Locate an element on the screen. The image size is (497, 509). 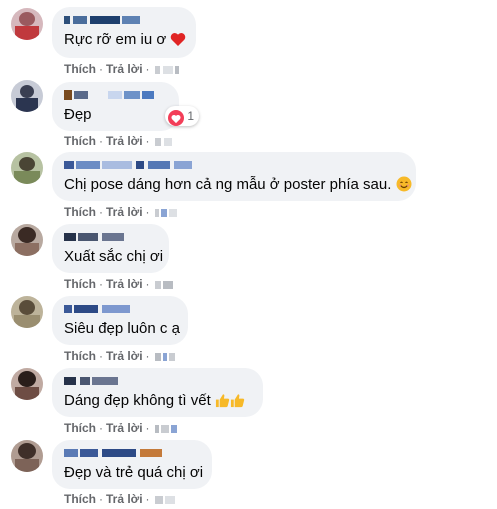
comment-text: Rực rỡ em iu ơ is located at coordinates (125, 41).